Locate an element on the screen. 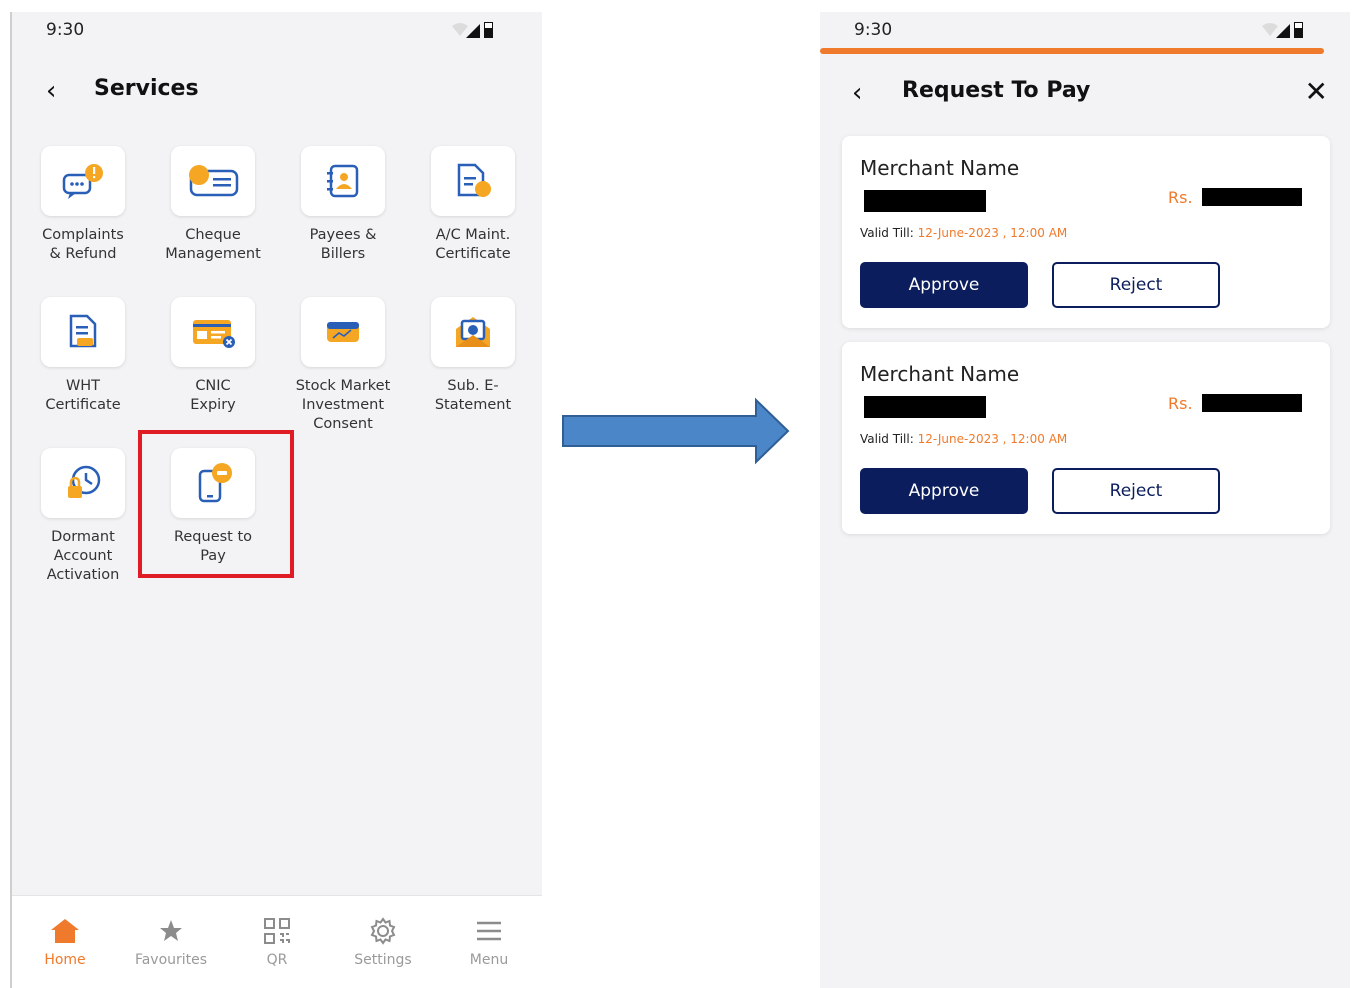 The width and height of the screenshot is (1353, 988). nav-qr: QR is located at coordinates (277, 942).